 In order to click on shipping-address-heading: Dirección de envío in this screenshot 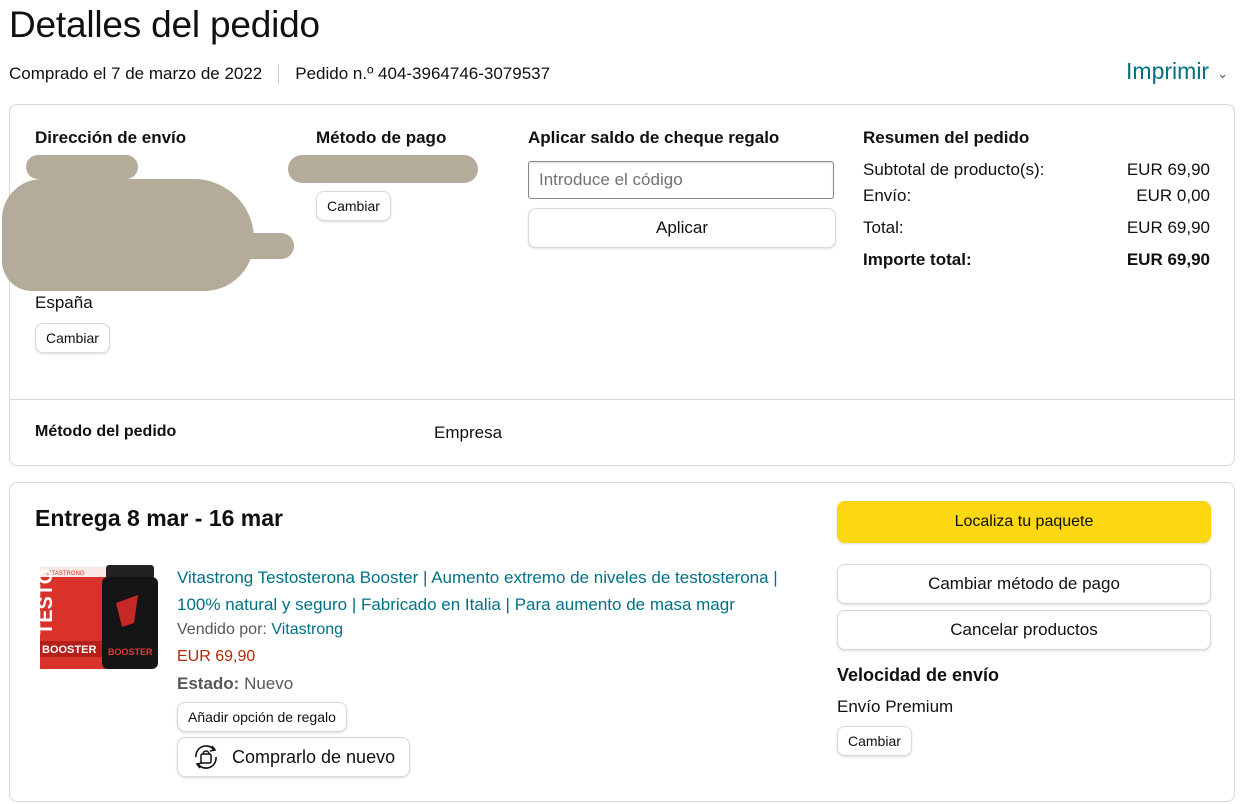, I will do `click(111, 137)`.